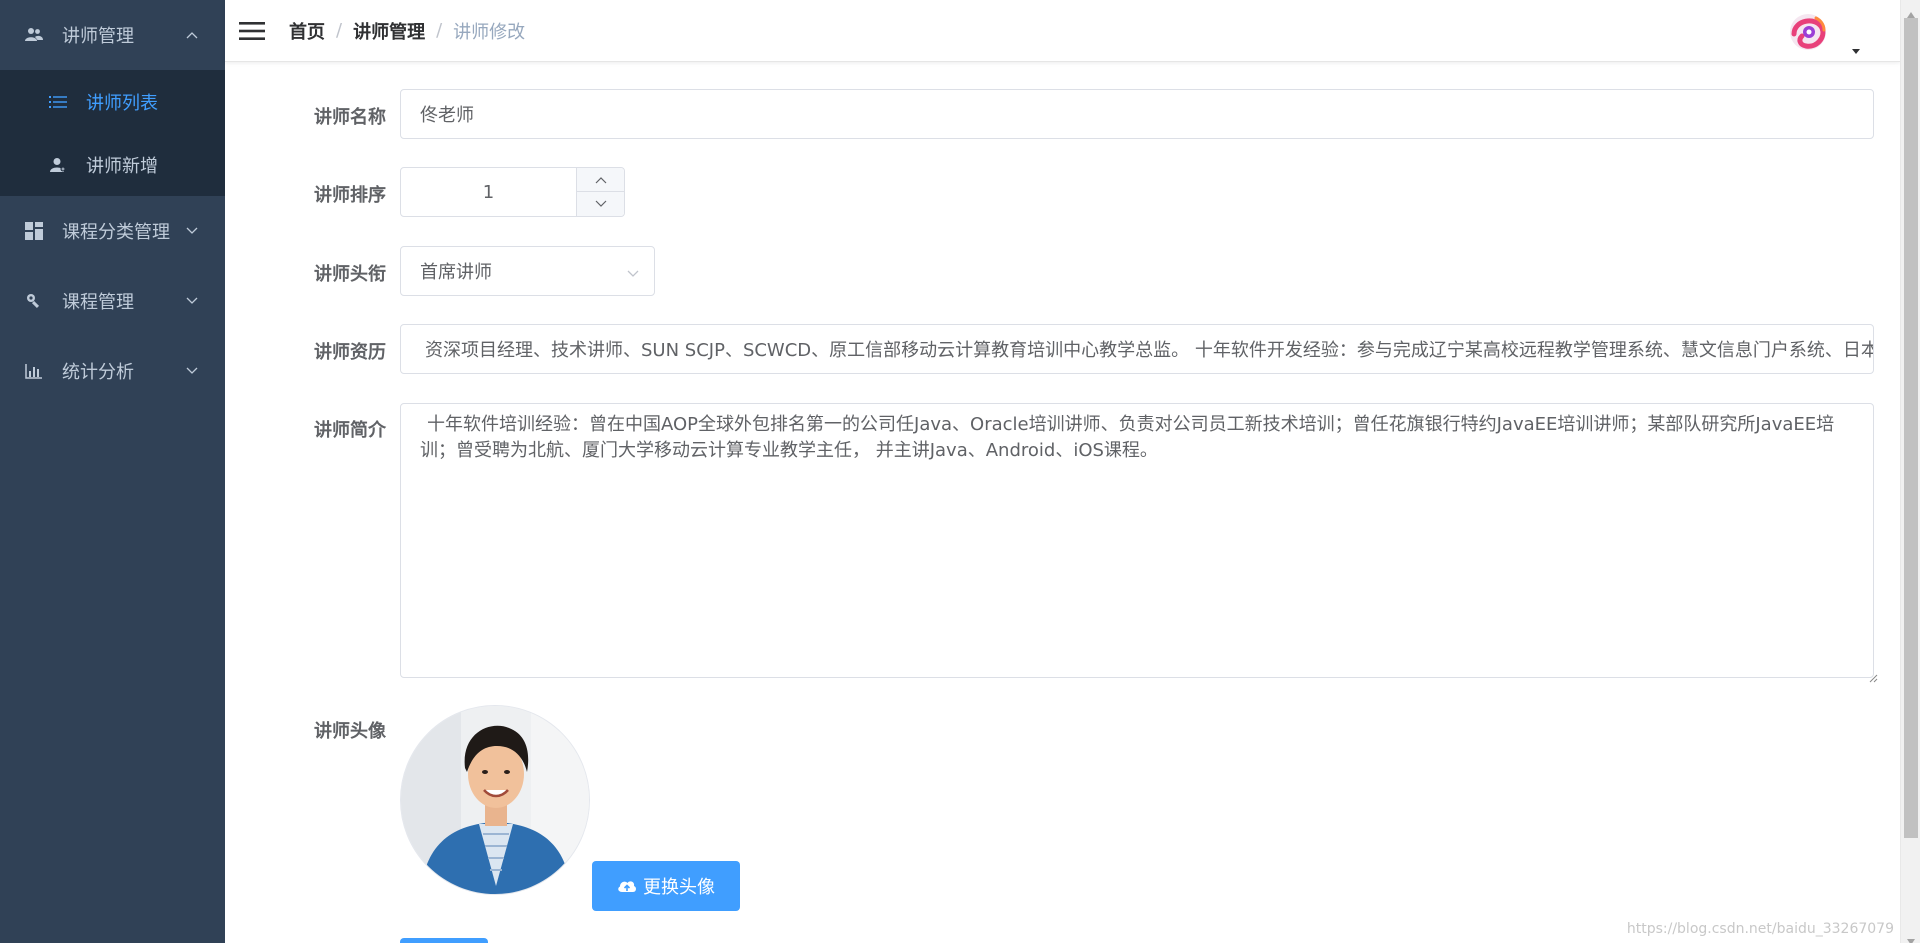  What do you see at coordinates (488, 192) in the screenshot?
I see `sort-value: 1` at bounding box center [488, 192].